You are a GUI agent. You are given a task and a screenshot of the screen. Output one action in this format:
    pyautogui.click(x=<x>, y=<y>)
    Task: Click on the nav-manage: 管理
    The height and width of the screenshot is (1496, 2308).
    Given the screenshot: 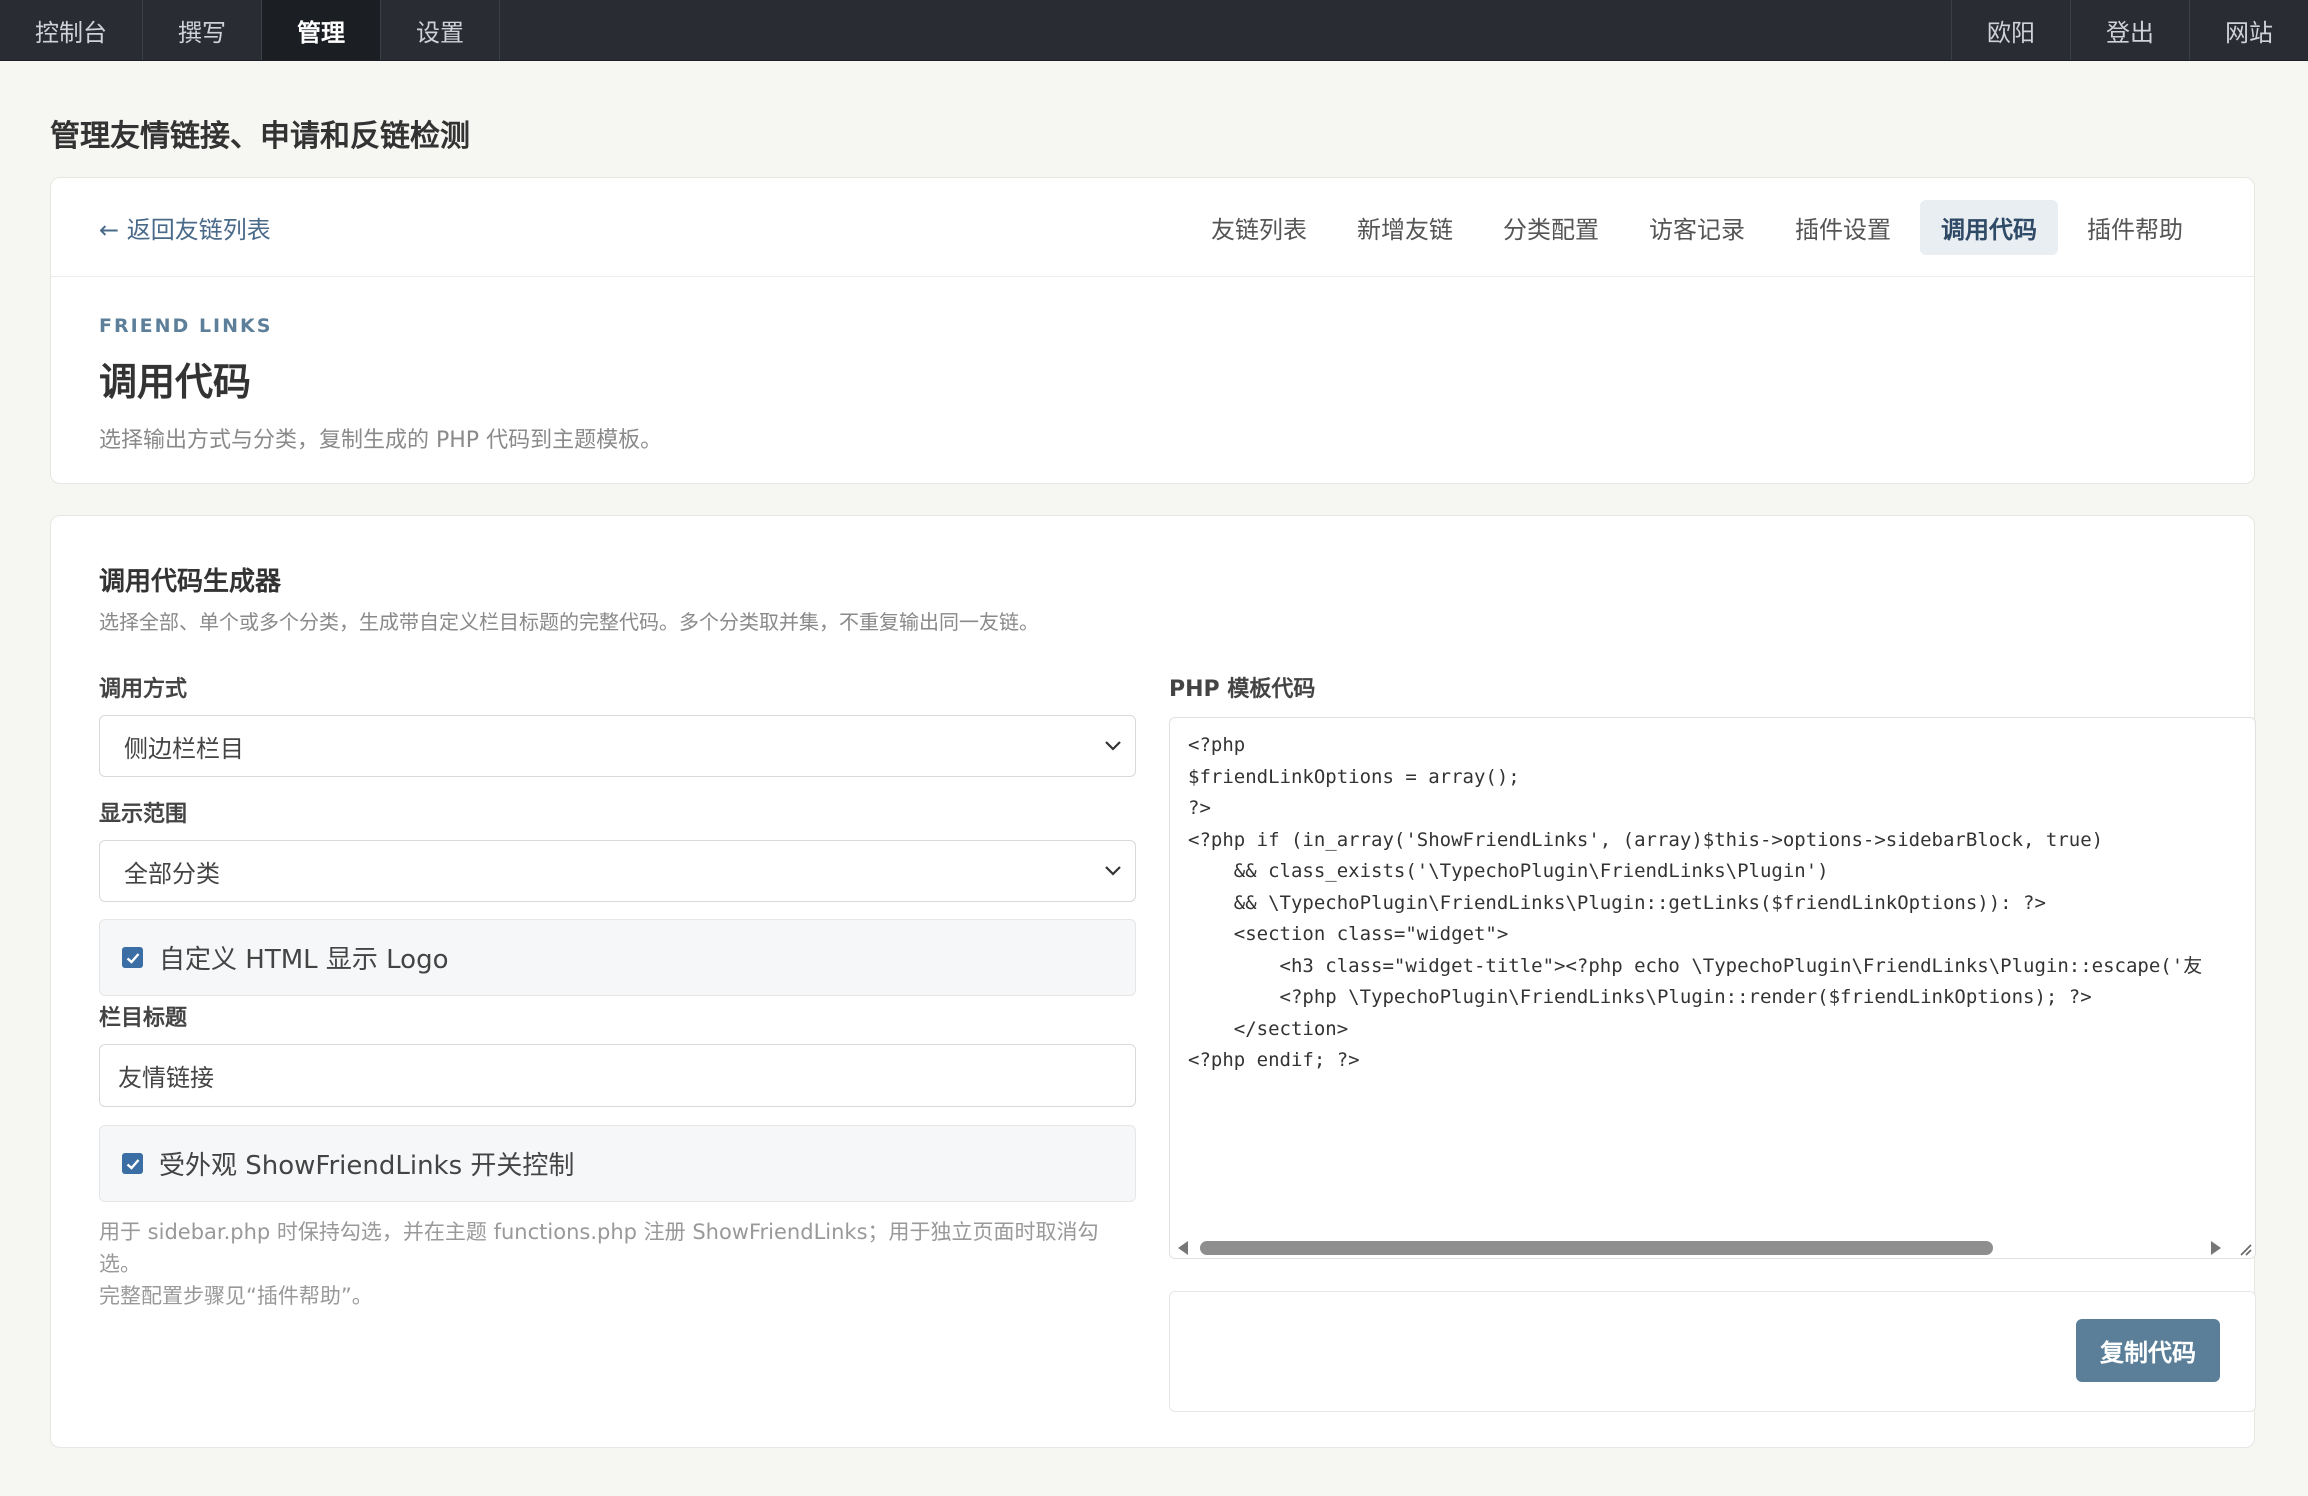 What is the action you would take?
    pyautogui.click(x=321, y=30)
    